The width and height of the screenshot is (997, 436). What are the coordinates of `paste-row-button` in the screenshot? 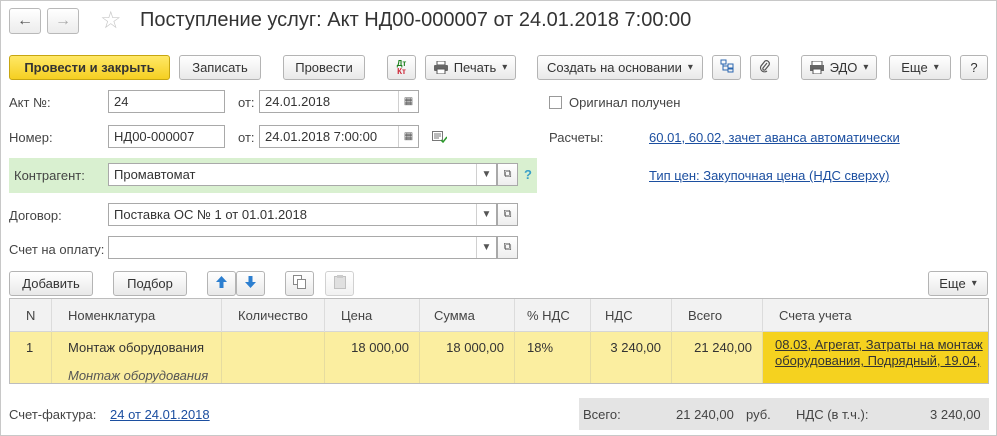 It's located at (339, 283).